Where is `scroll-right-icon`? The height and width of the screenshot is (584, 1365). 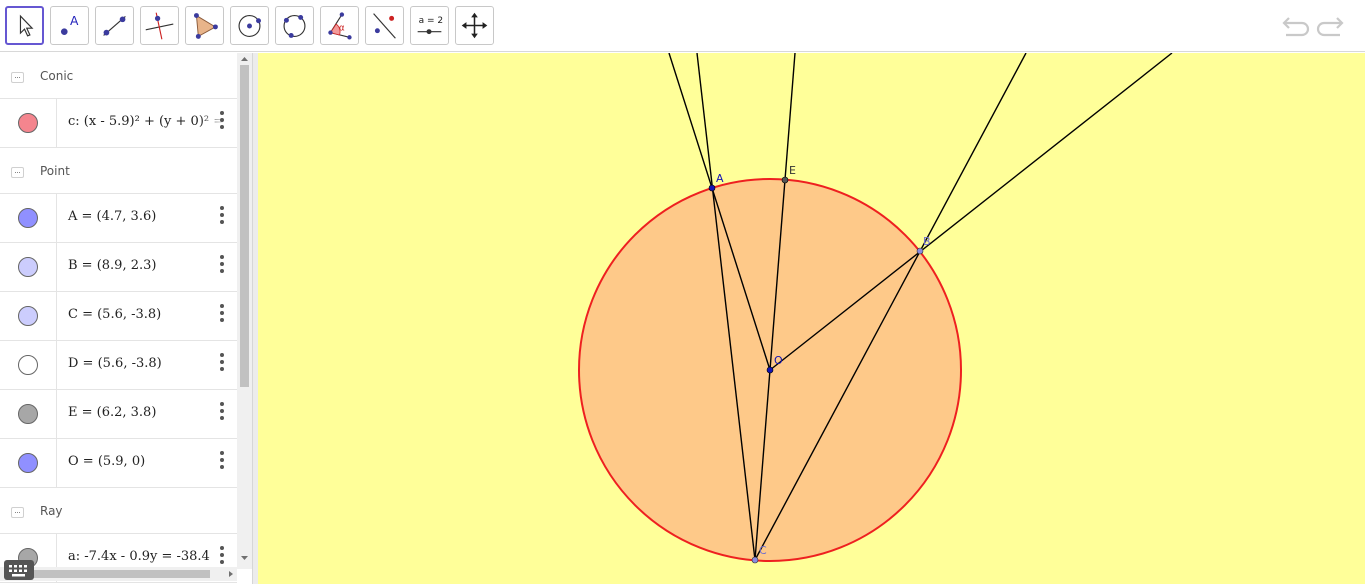
scroll-right-icon is located at coordinates (231, 574).